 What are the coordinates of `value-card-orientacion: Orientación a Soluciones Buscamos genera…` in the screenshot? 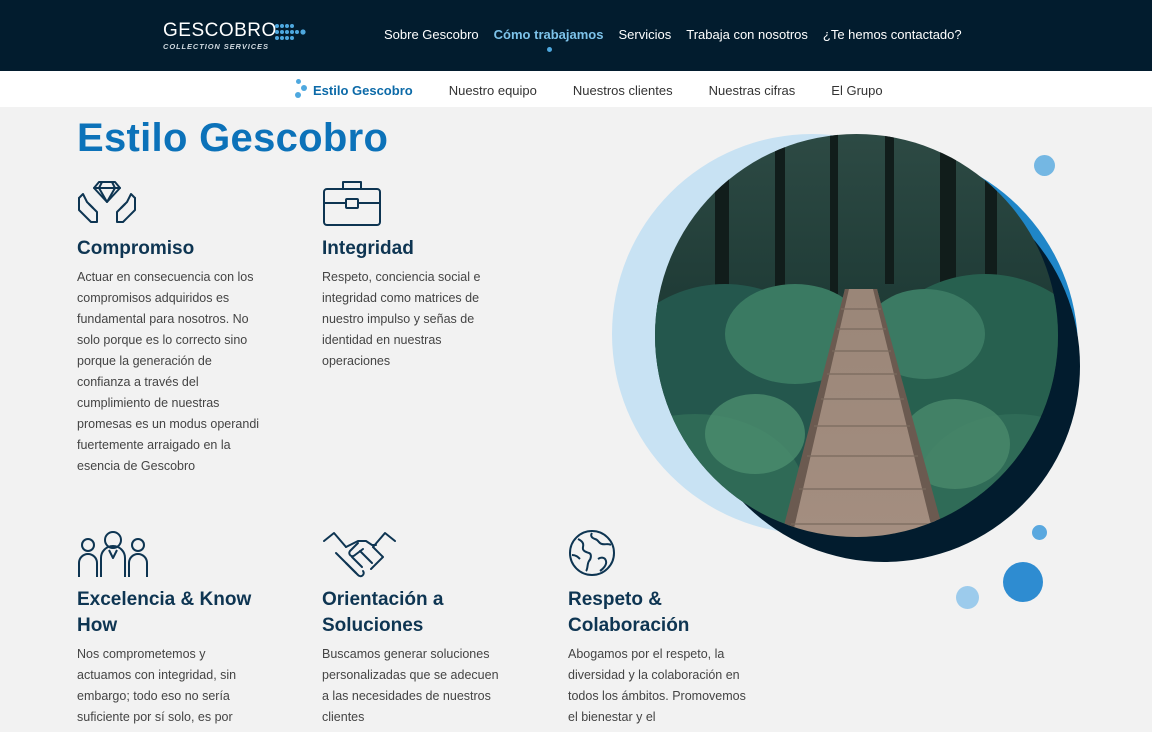 It's located at (414, 628).